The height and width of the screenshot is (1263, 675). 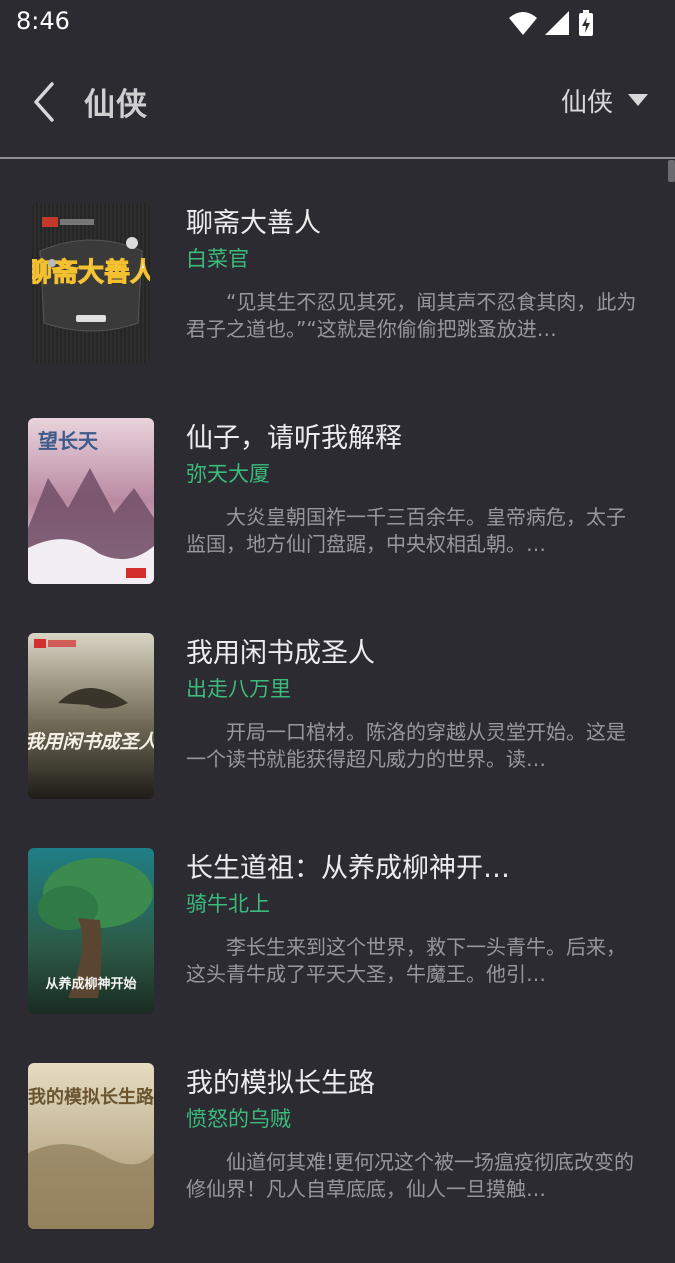 What do you see at coordinates (238, 688) in the screenshot?
I see `book-author: 出走八万里` at bounding box center [238, 688].